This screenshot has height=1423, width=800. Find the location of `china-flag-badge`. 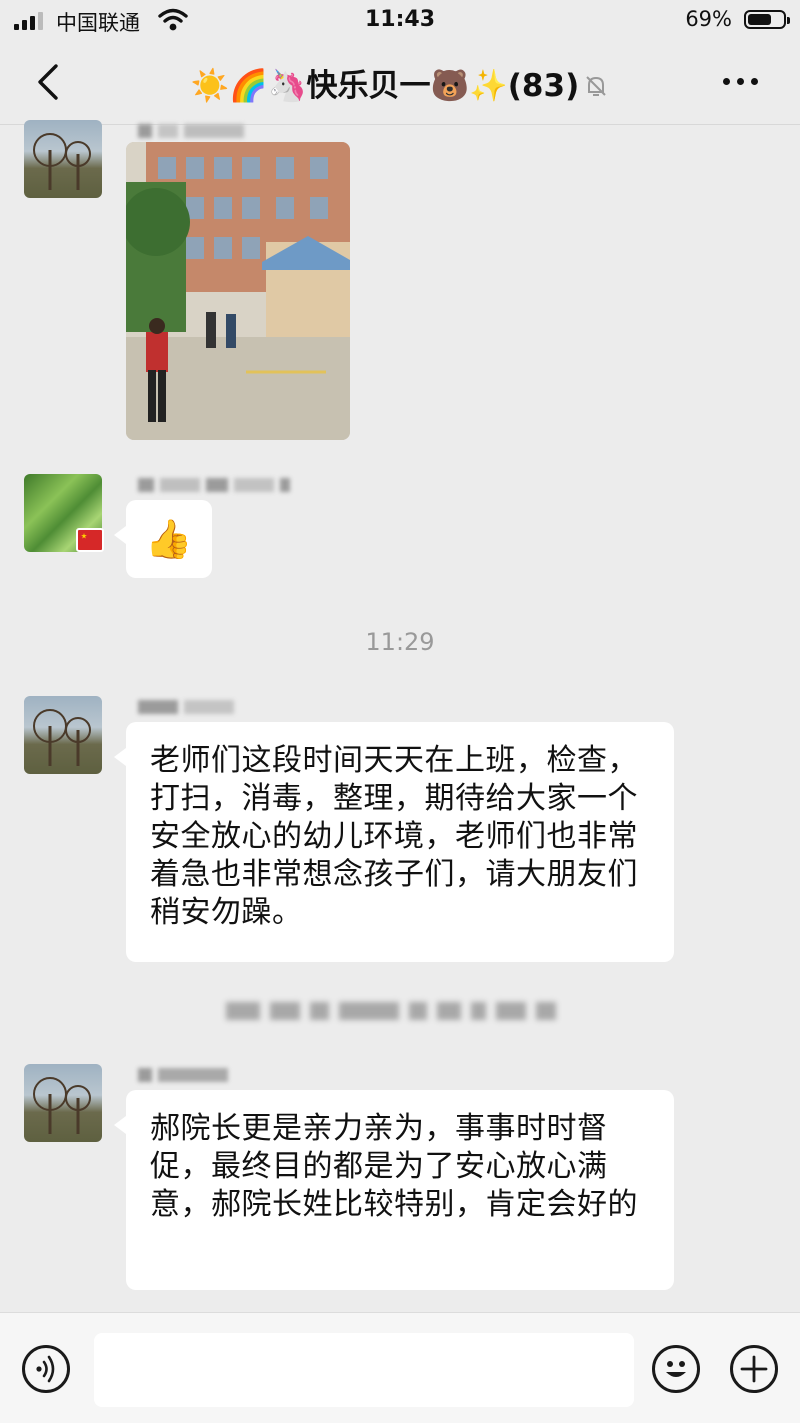

china-flag-badge is located at coordinates (90, 540).